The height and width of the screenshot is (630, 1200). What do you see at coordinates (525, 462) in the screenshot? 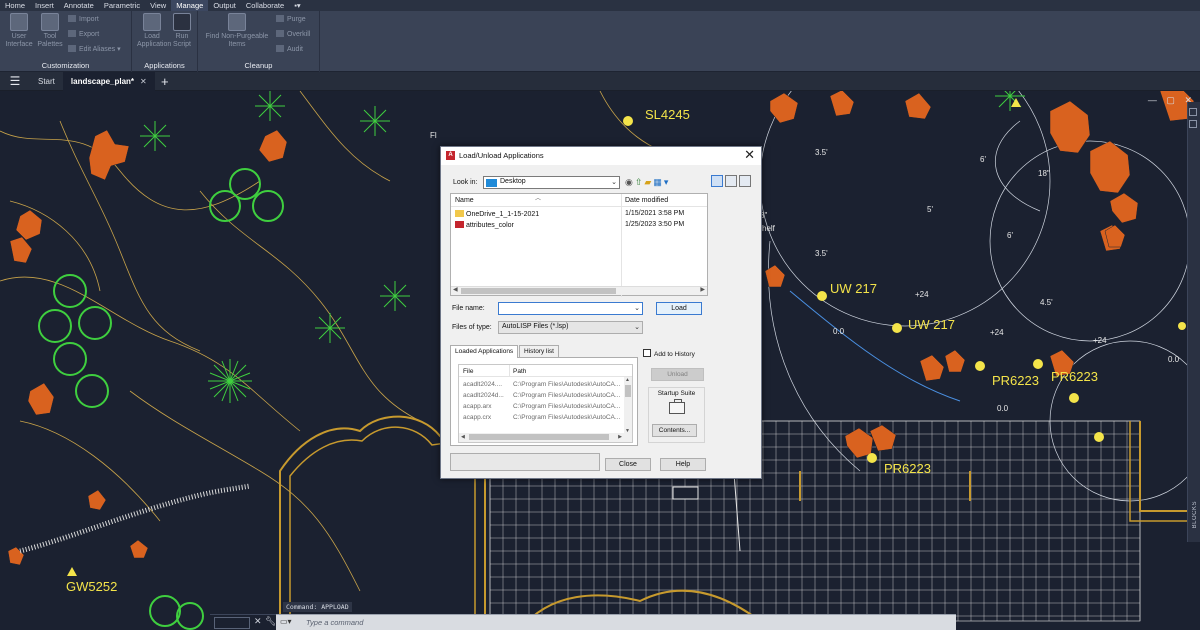
I see `status-message-box` at bounding box center [525, 462].